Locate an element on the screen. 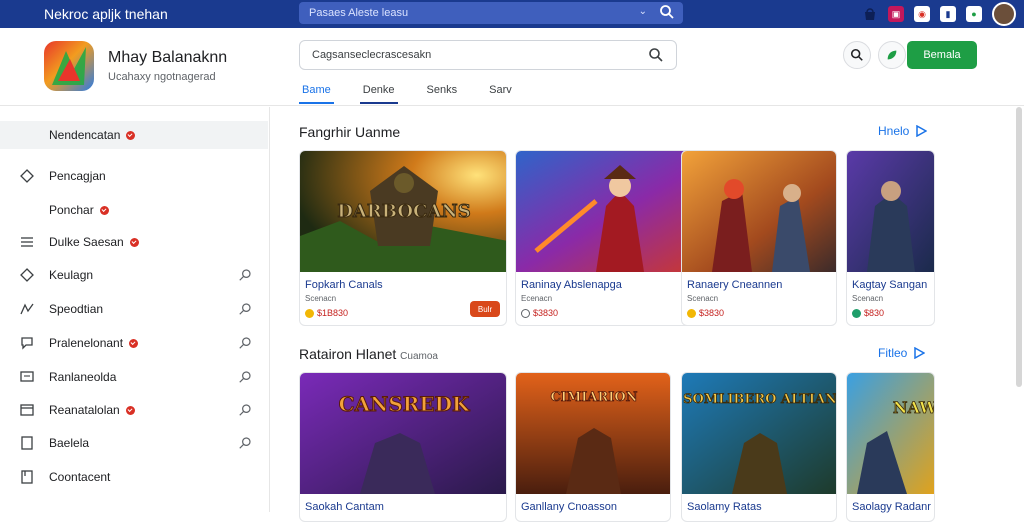 The width and height of the screenshot is (1024, 522). tab-bar: Bame Denke Senks Sarv is located at coordinates (420, 93).